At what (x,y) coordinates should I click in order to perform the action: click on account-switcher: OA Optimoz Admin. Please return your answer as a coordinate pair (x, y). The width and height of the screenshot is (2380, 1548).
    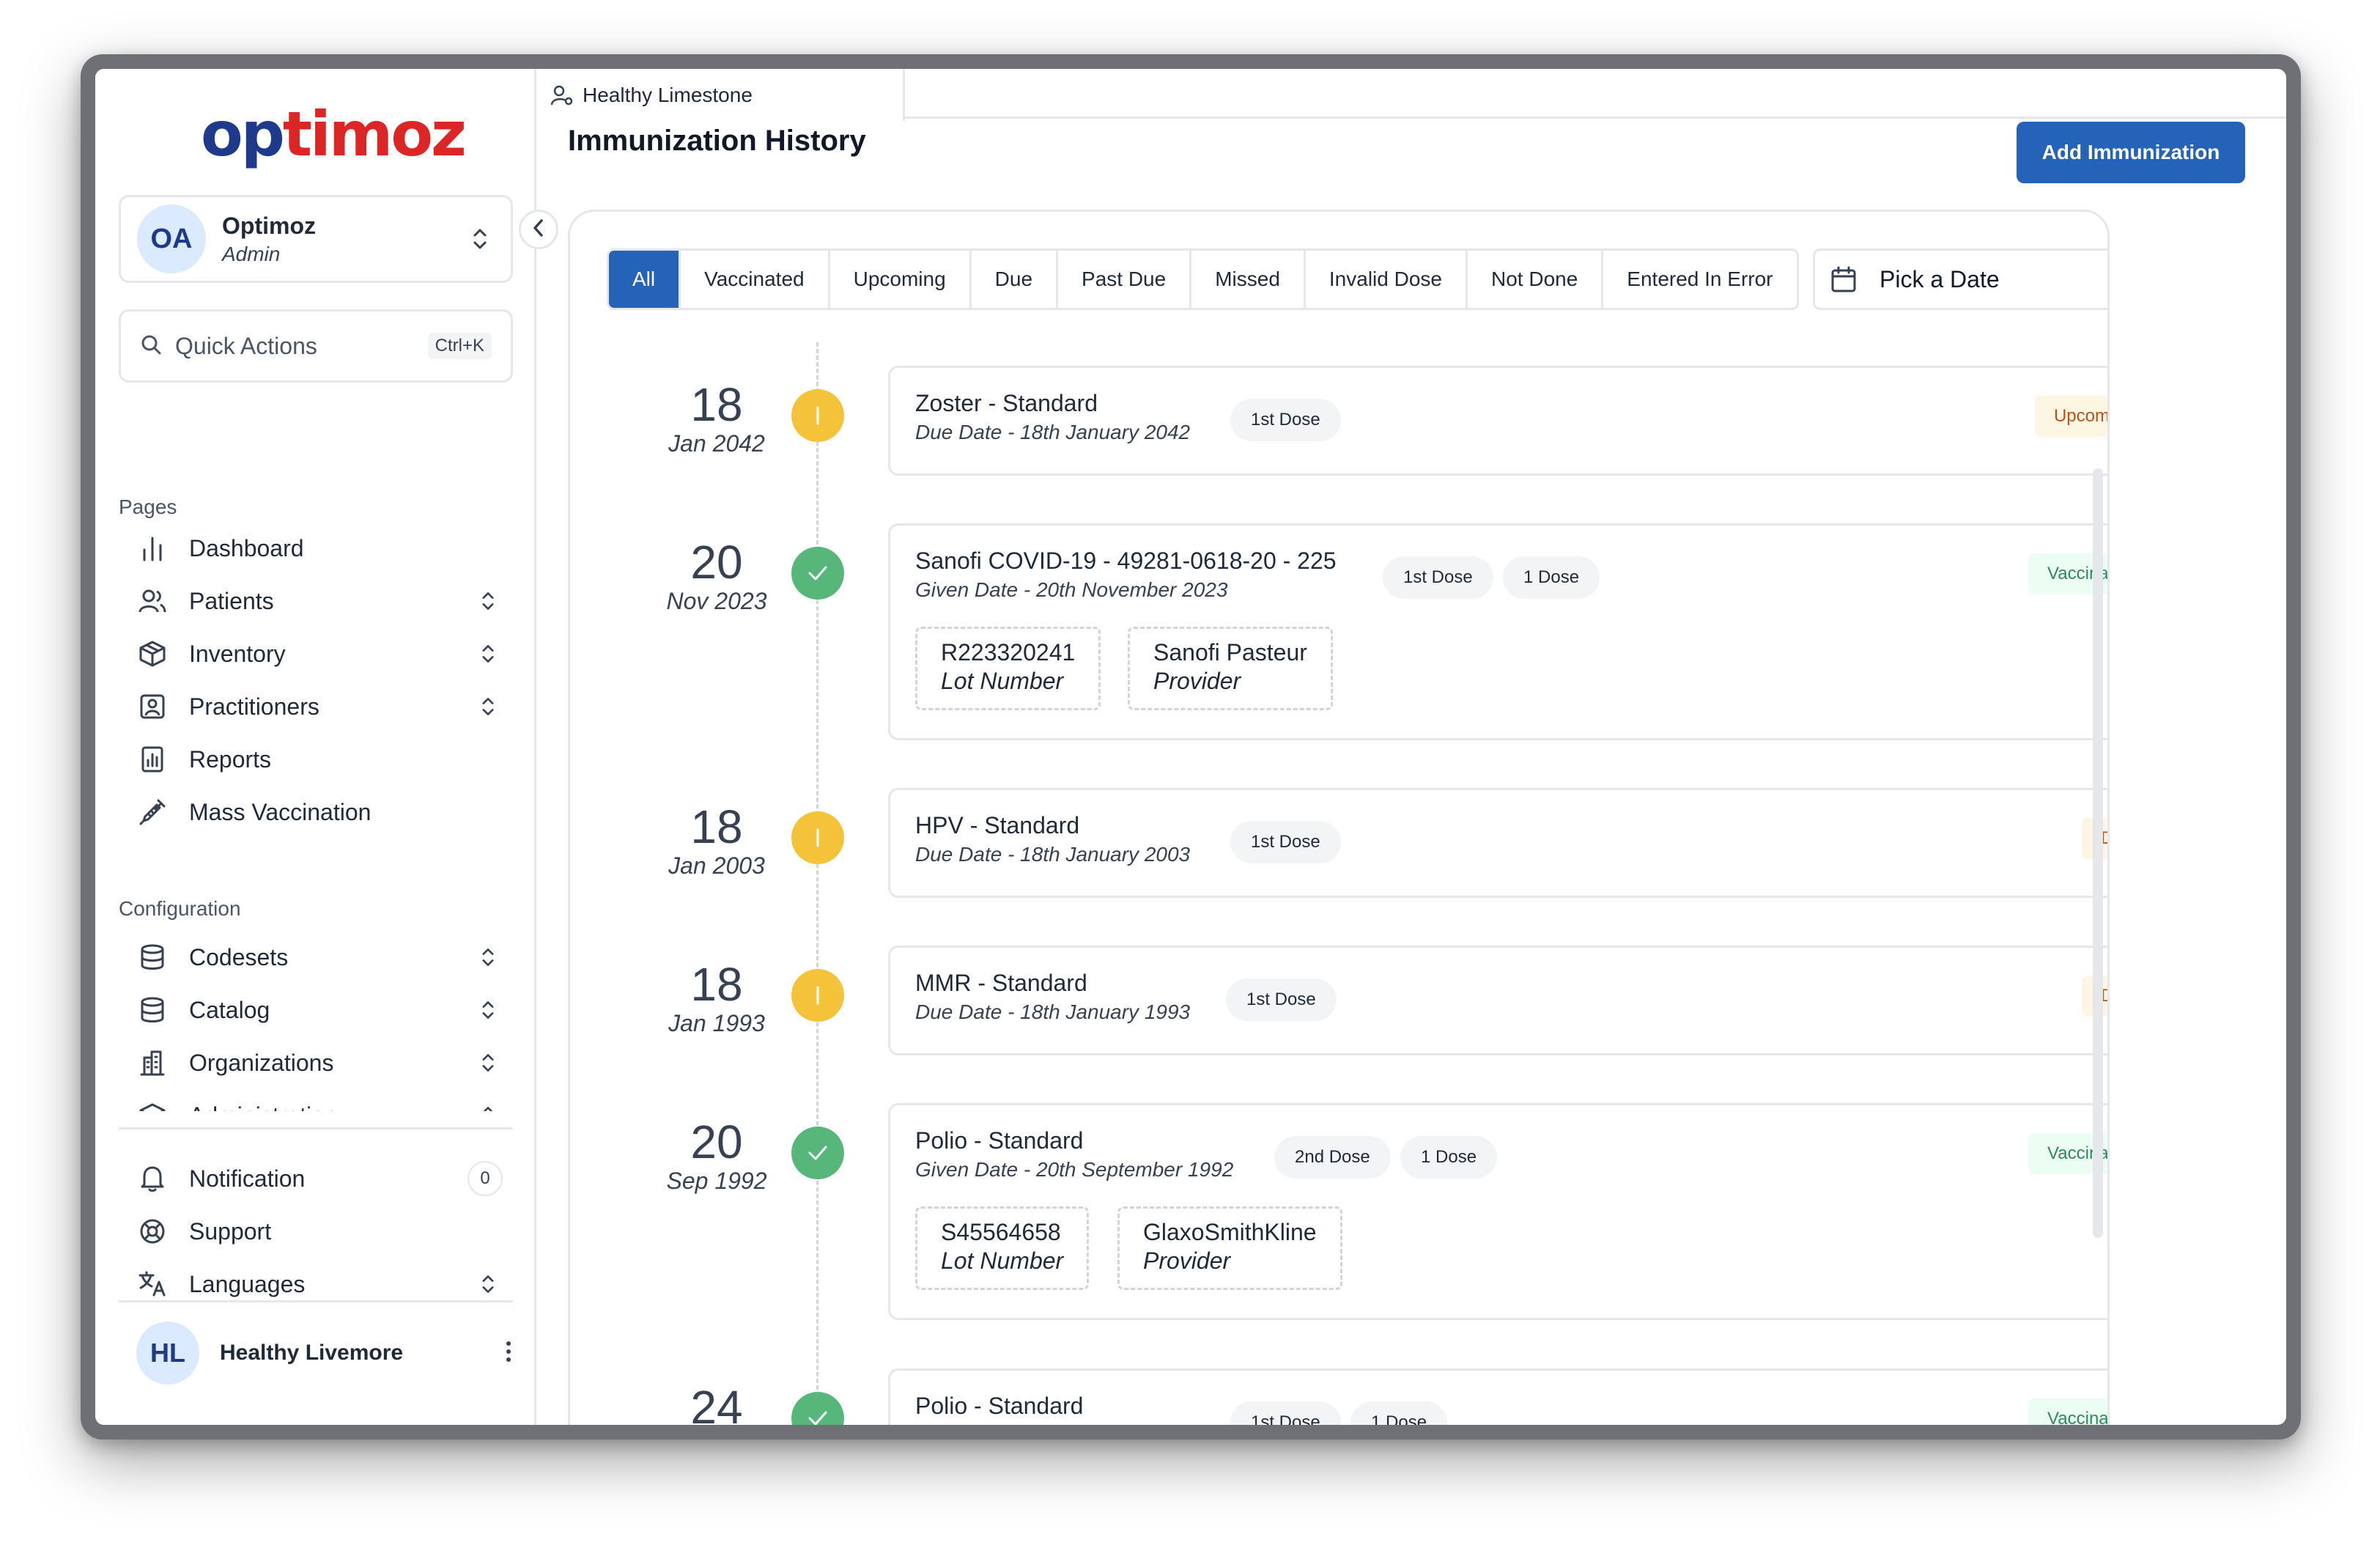
    Looking at the image, I should click on (316, 239).